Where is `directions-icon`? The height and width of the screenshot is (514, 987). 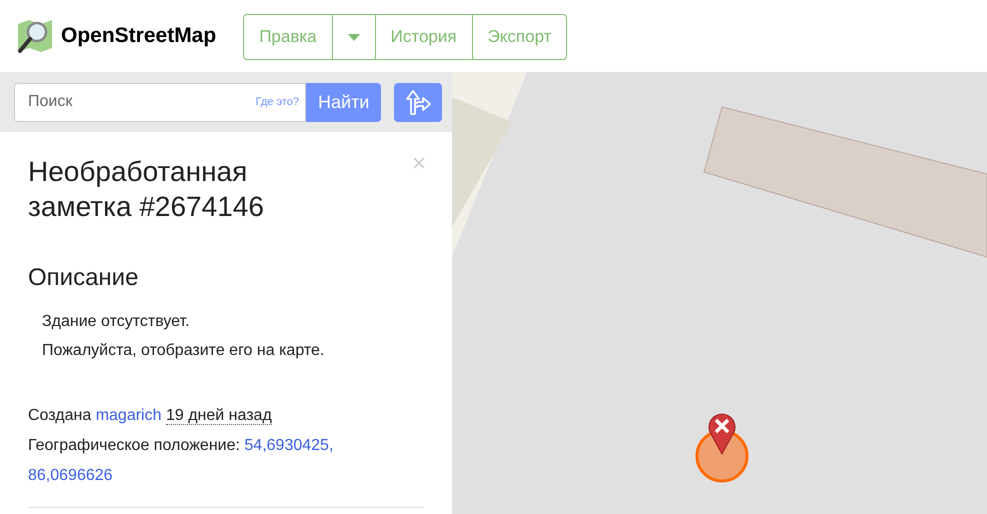
directions-icon is located at coordinates (418, 102).